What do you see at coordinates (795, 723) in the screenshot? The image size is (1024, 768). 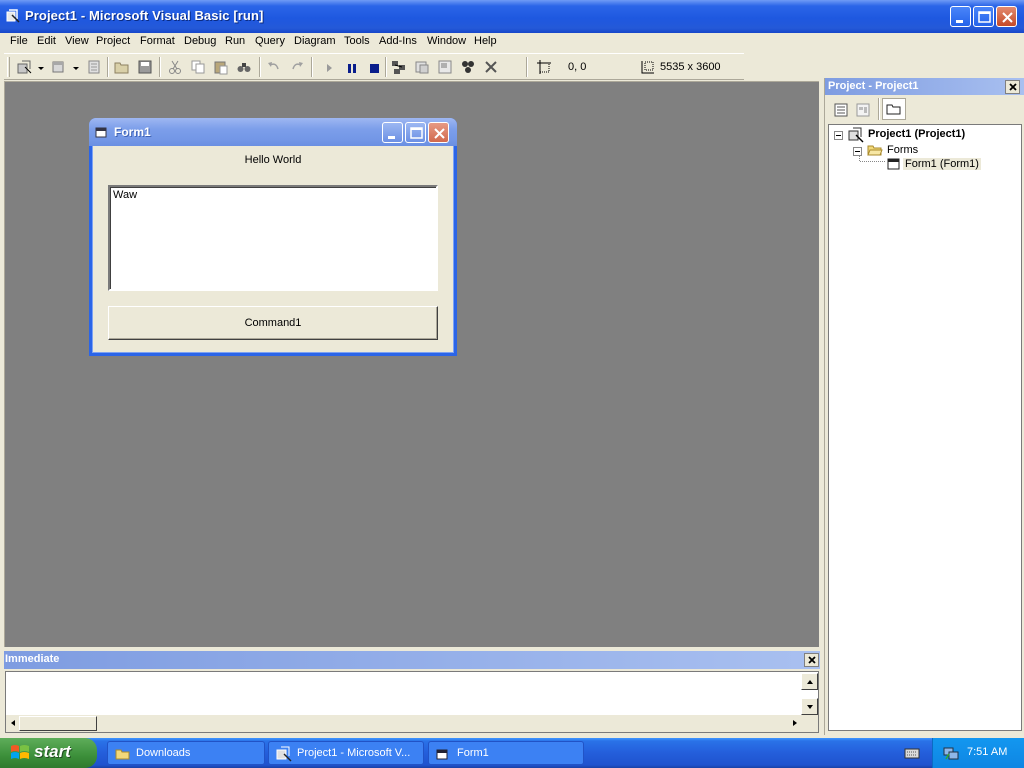 I see `arrow-right-icon` at bounding box center [795, 723].